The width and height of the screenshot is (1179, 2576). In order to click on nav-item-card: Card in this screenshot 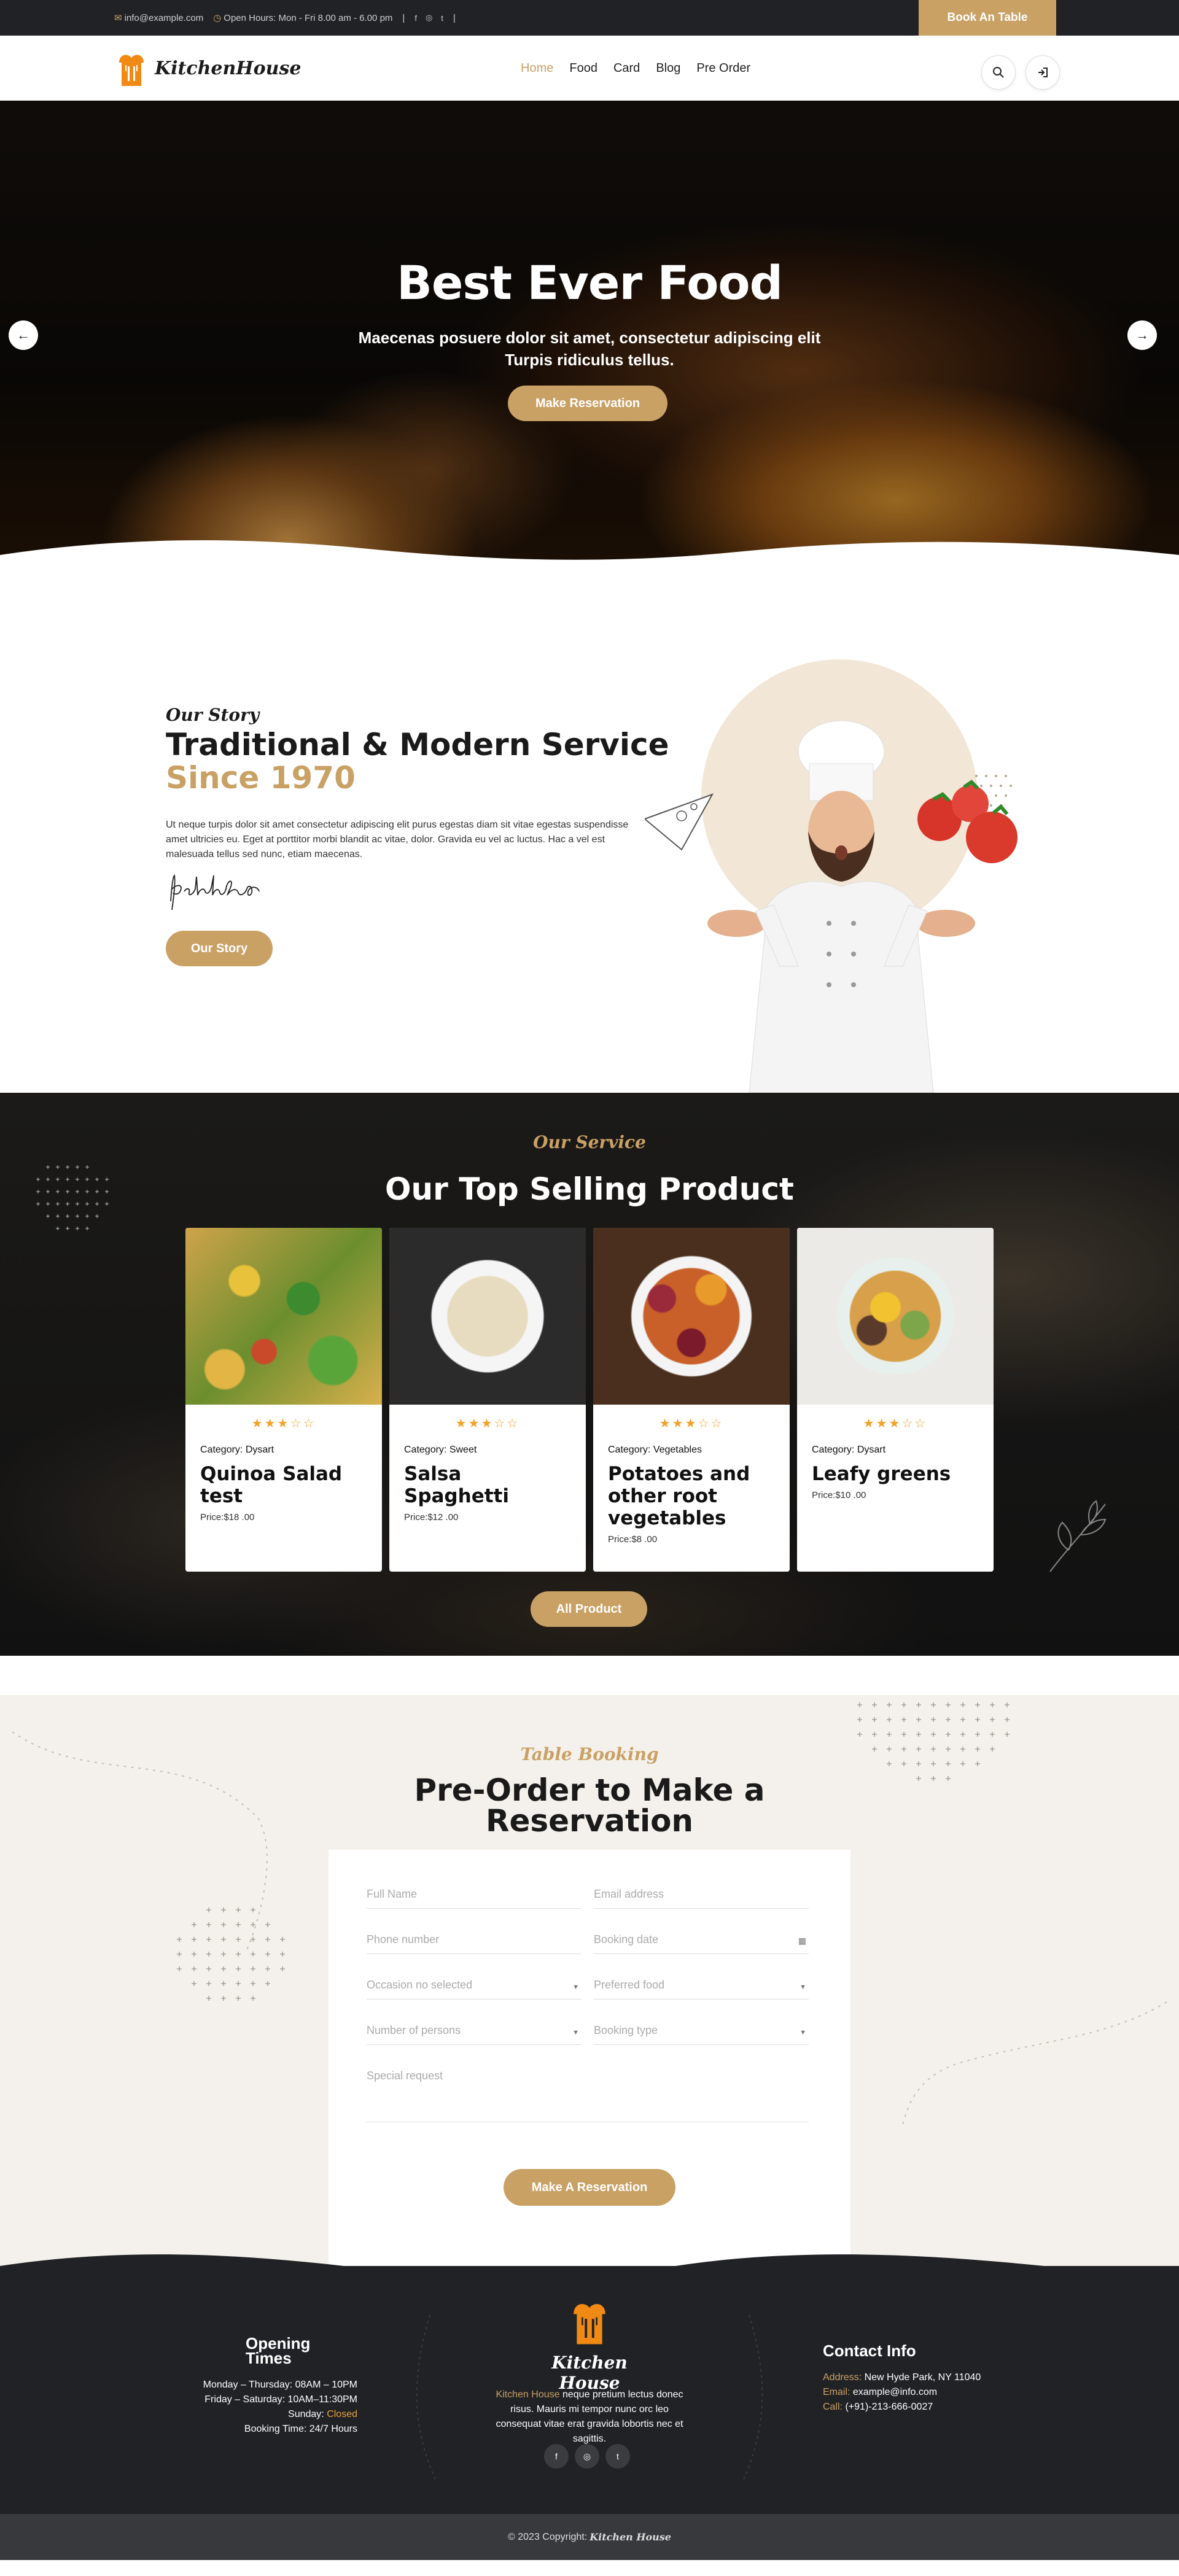, I will do `click(626, 68)`.